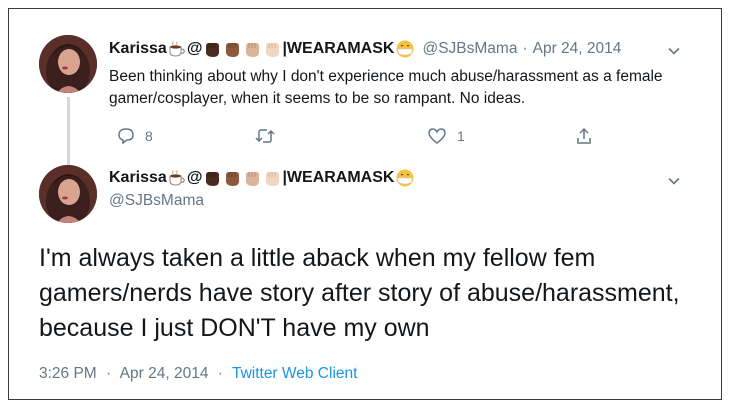 The height and width of the screenshot is (408, 730). I want to click on like-count: 1, so click(461, 136).